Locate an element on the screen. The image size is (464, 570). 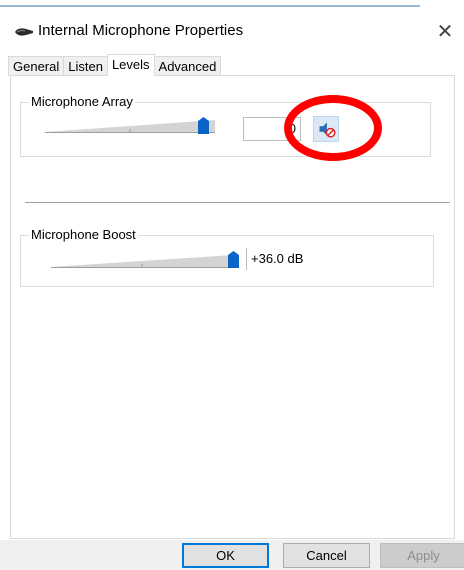
microphone-boost-group: Microphone Boost +36.0 dB is located at coordinates (227, 257).